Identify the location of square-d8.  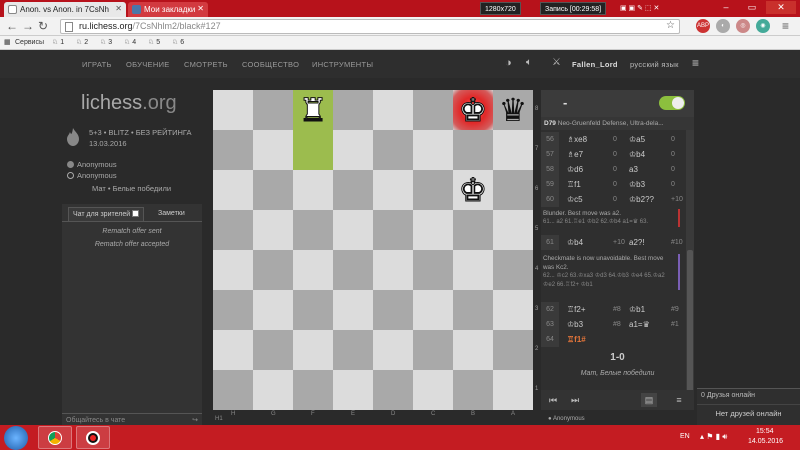
(393, 110).